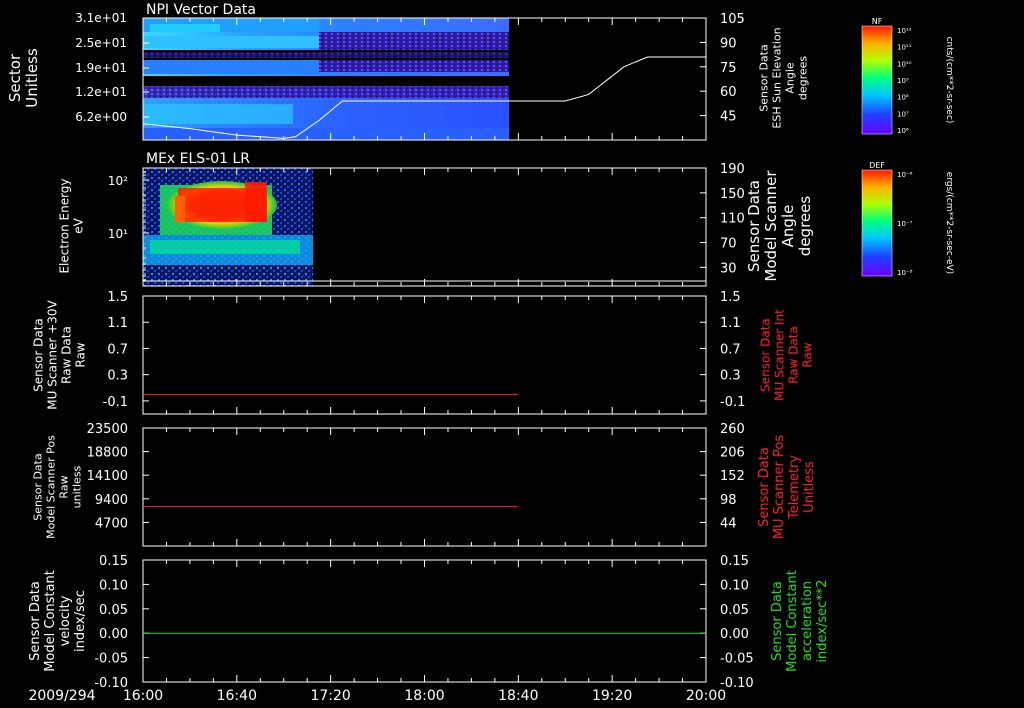 This screenshot has height=708, width=1024. Describe the element at coordinates (113, 585) in the screenshot. I see `y-tick-label: 0.10` at that location.